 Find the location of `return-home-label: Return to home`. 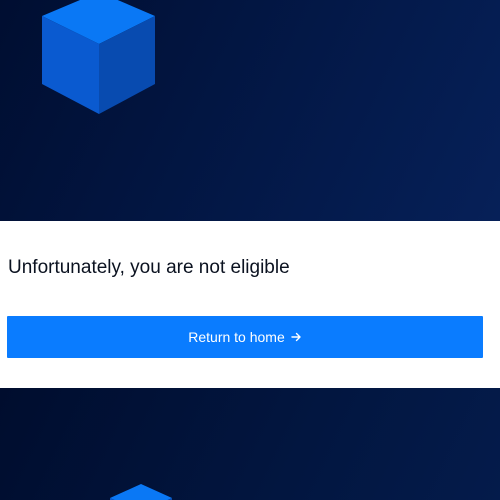

return-home-label: Return to home is located at coordinates (236, 337).